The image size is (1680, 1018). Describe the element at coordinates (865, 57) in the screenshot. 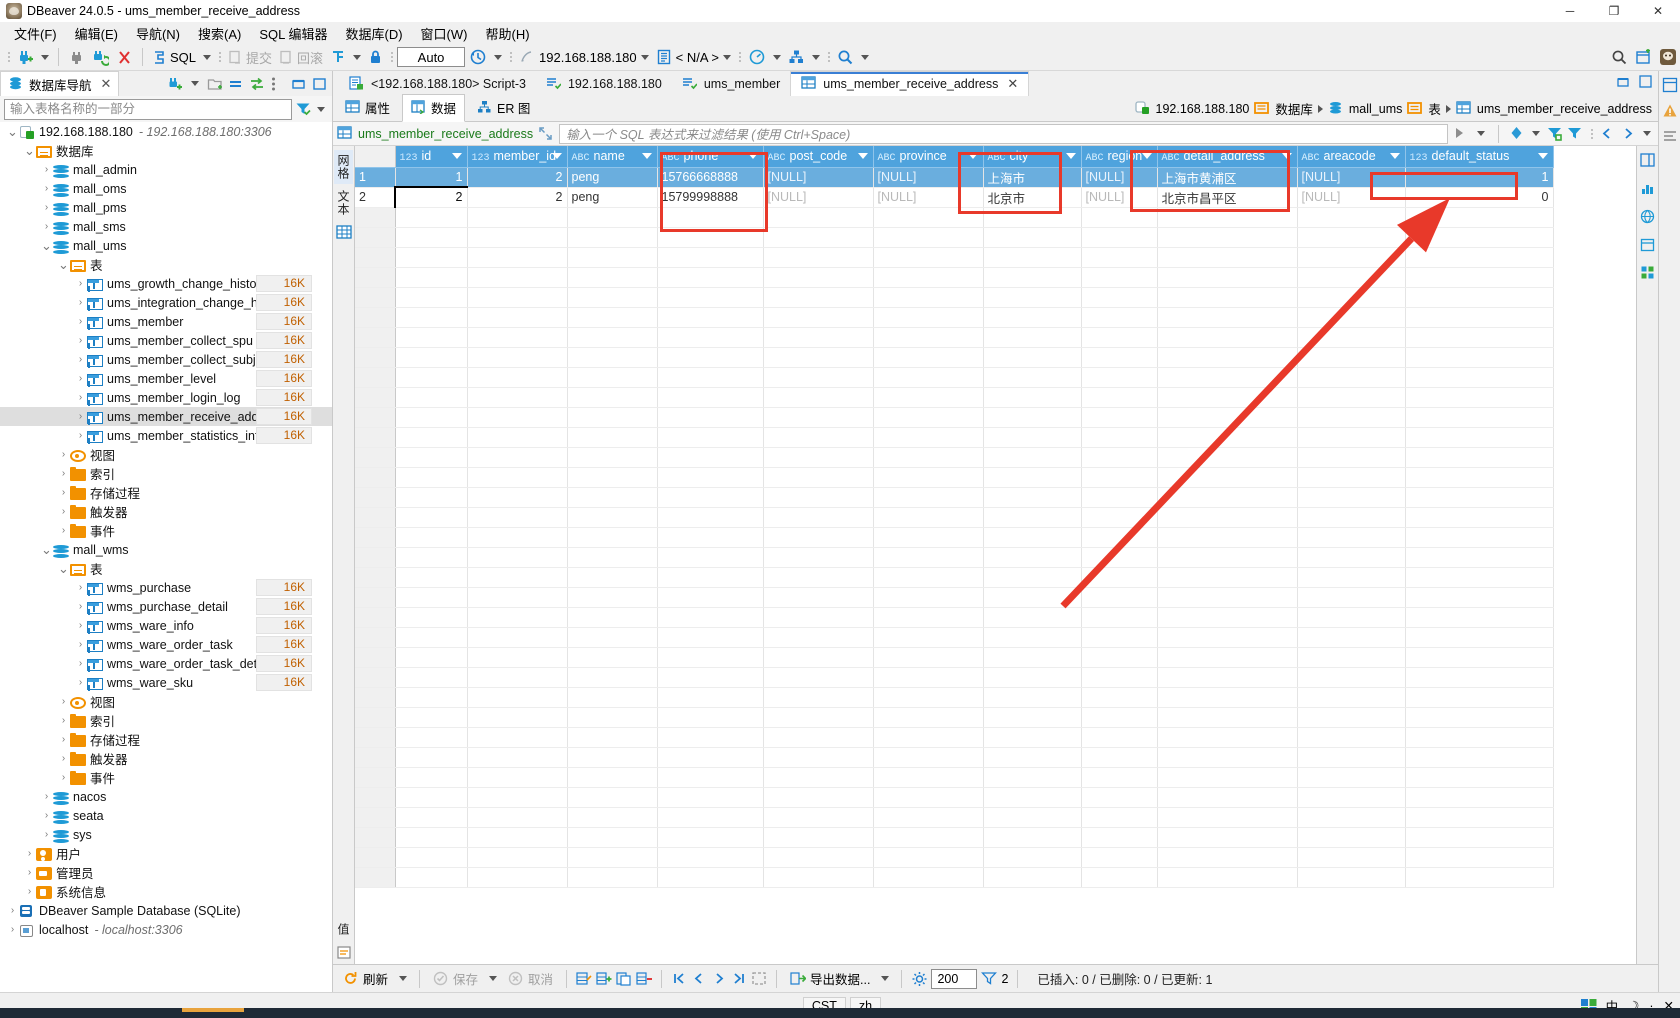

I see `search-dropdown-icon` at that location.